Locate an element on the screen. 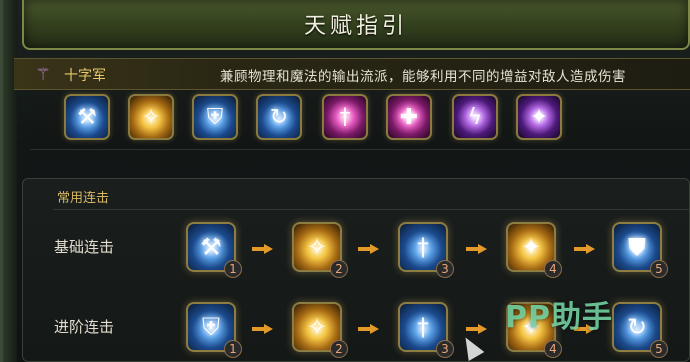 The width and height of the screenshot is (690, 362). purple-spark-icon: ✦ is located at coordinates (539, 117).